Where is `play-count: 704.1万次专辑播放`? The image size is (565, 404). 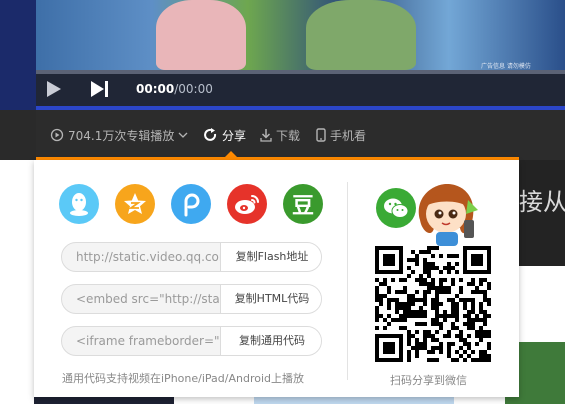
play-count: 704.1万次专辑播放 is located at coordinates (119, 135).